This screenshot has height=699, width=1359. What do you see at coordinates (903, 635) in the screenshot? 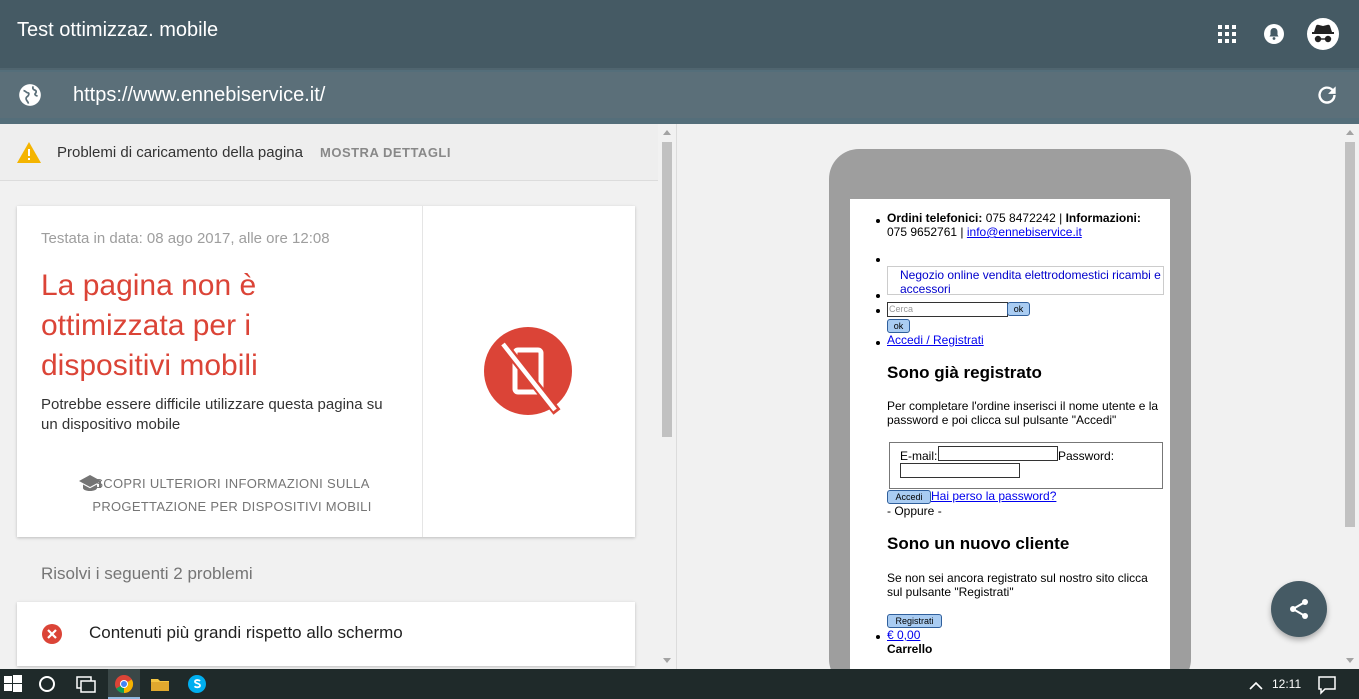
I see `cart-total-link: € 0,00` at bounding box center [903, 635].